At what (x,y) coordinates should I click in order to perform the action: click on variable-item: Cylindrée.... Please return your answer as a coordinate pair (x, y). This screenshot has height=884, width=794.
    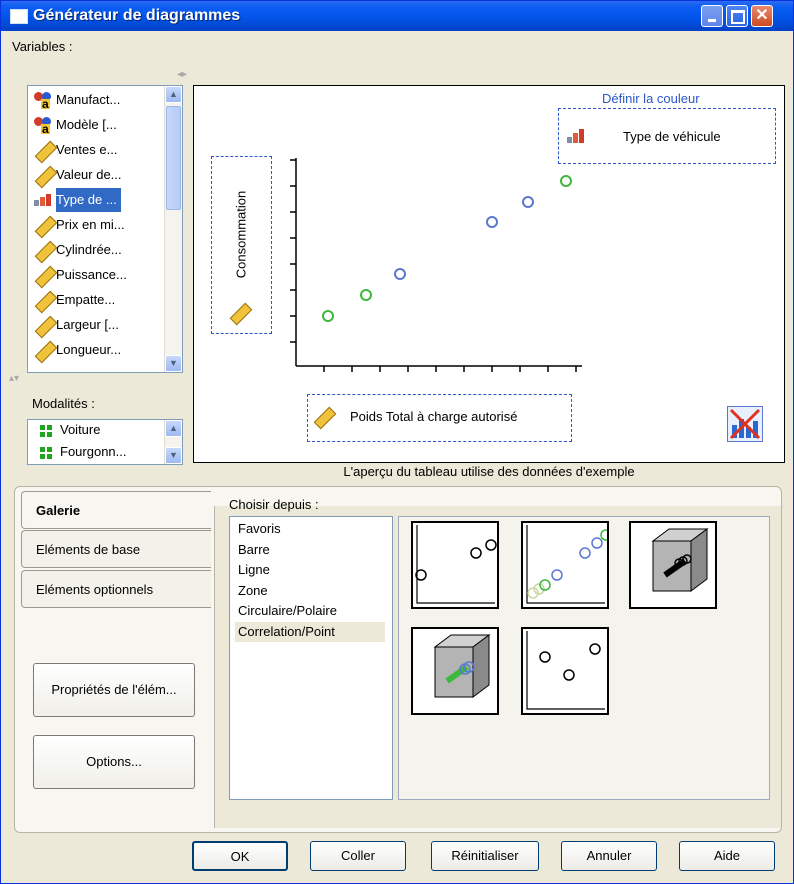
    Looking at the image, I should click on (107, 251).